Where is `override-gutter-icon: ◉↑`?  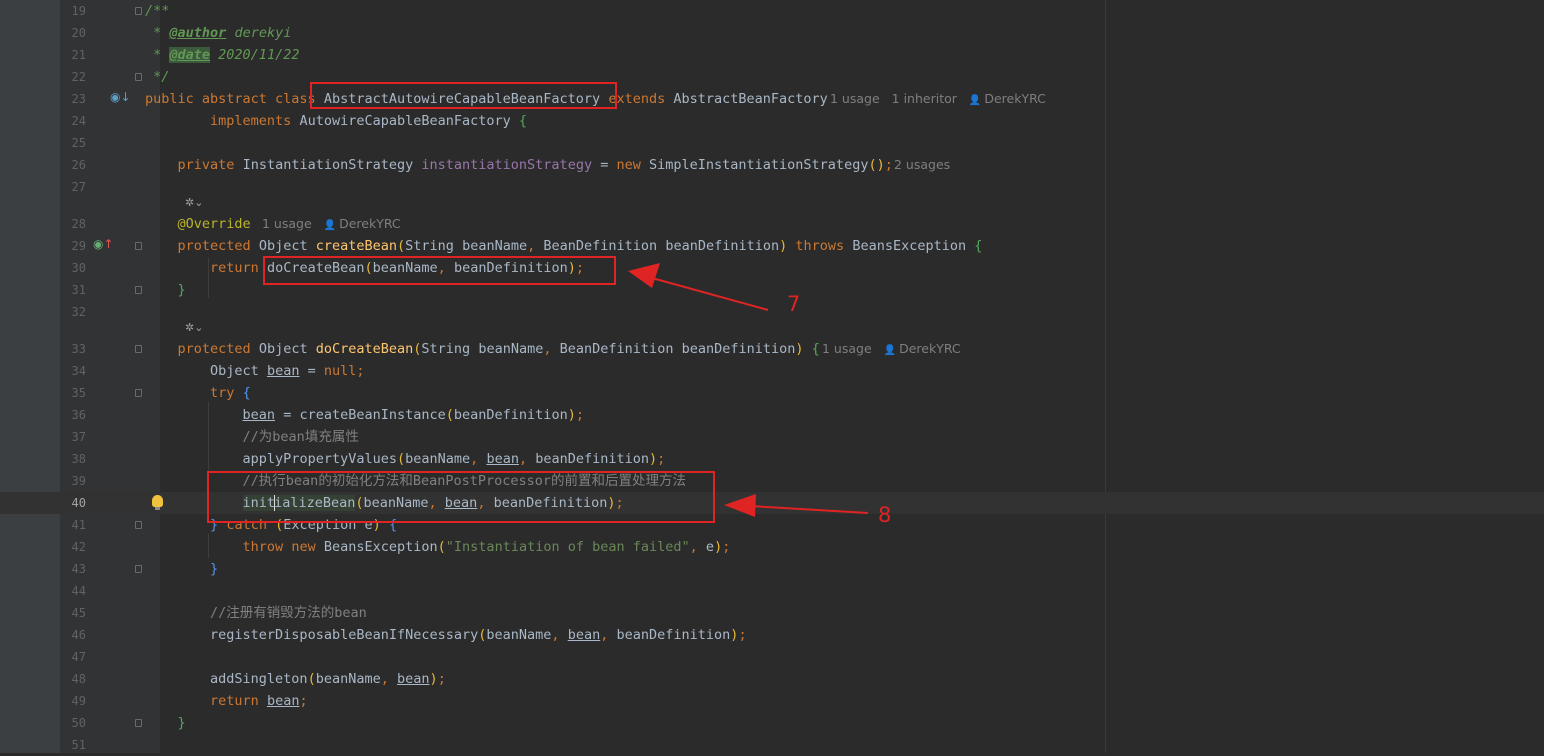
override-gutter-icon: ◉↑ is located at coordinates (103, 244).